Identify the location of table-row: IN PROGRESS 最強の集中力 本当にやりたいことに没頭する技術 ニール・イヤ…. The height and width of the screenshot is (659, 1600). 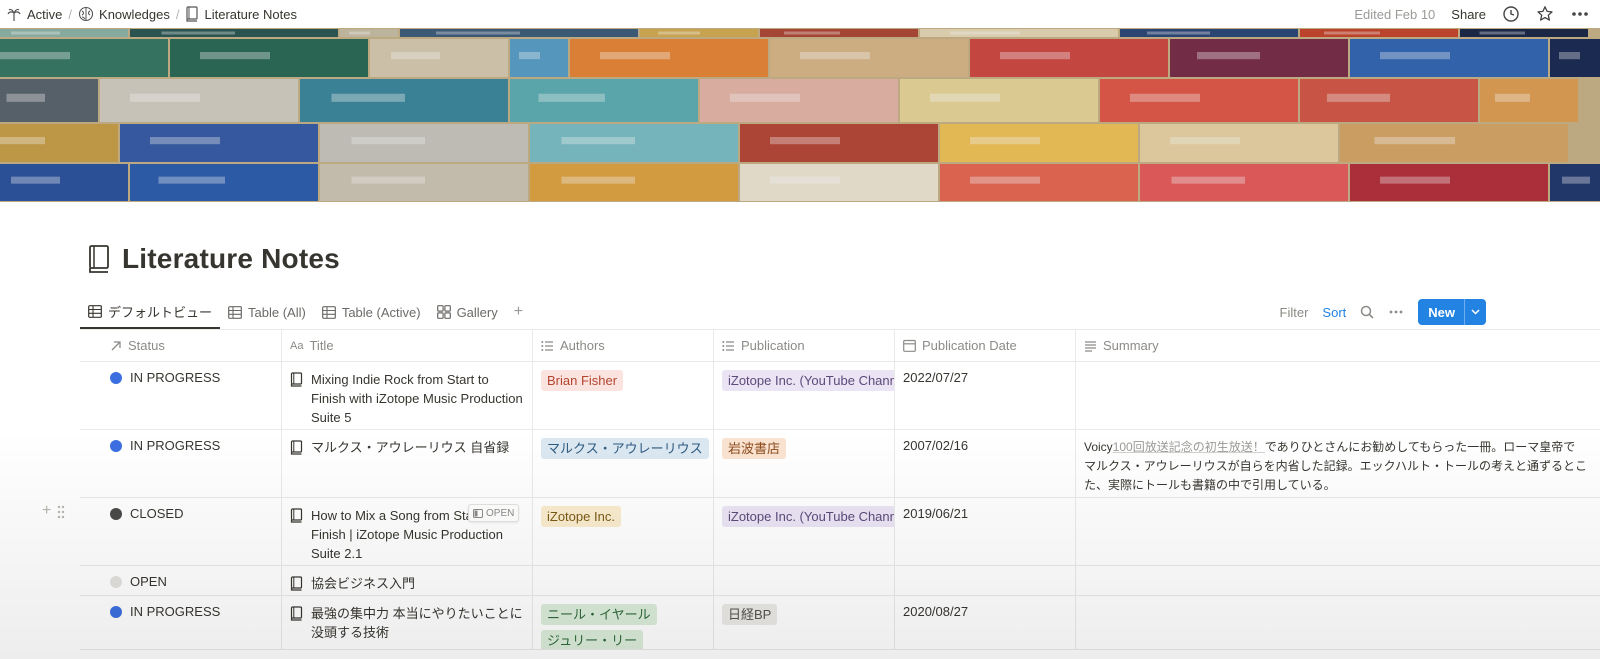
(840, 623).